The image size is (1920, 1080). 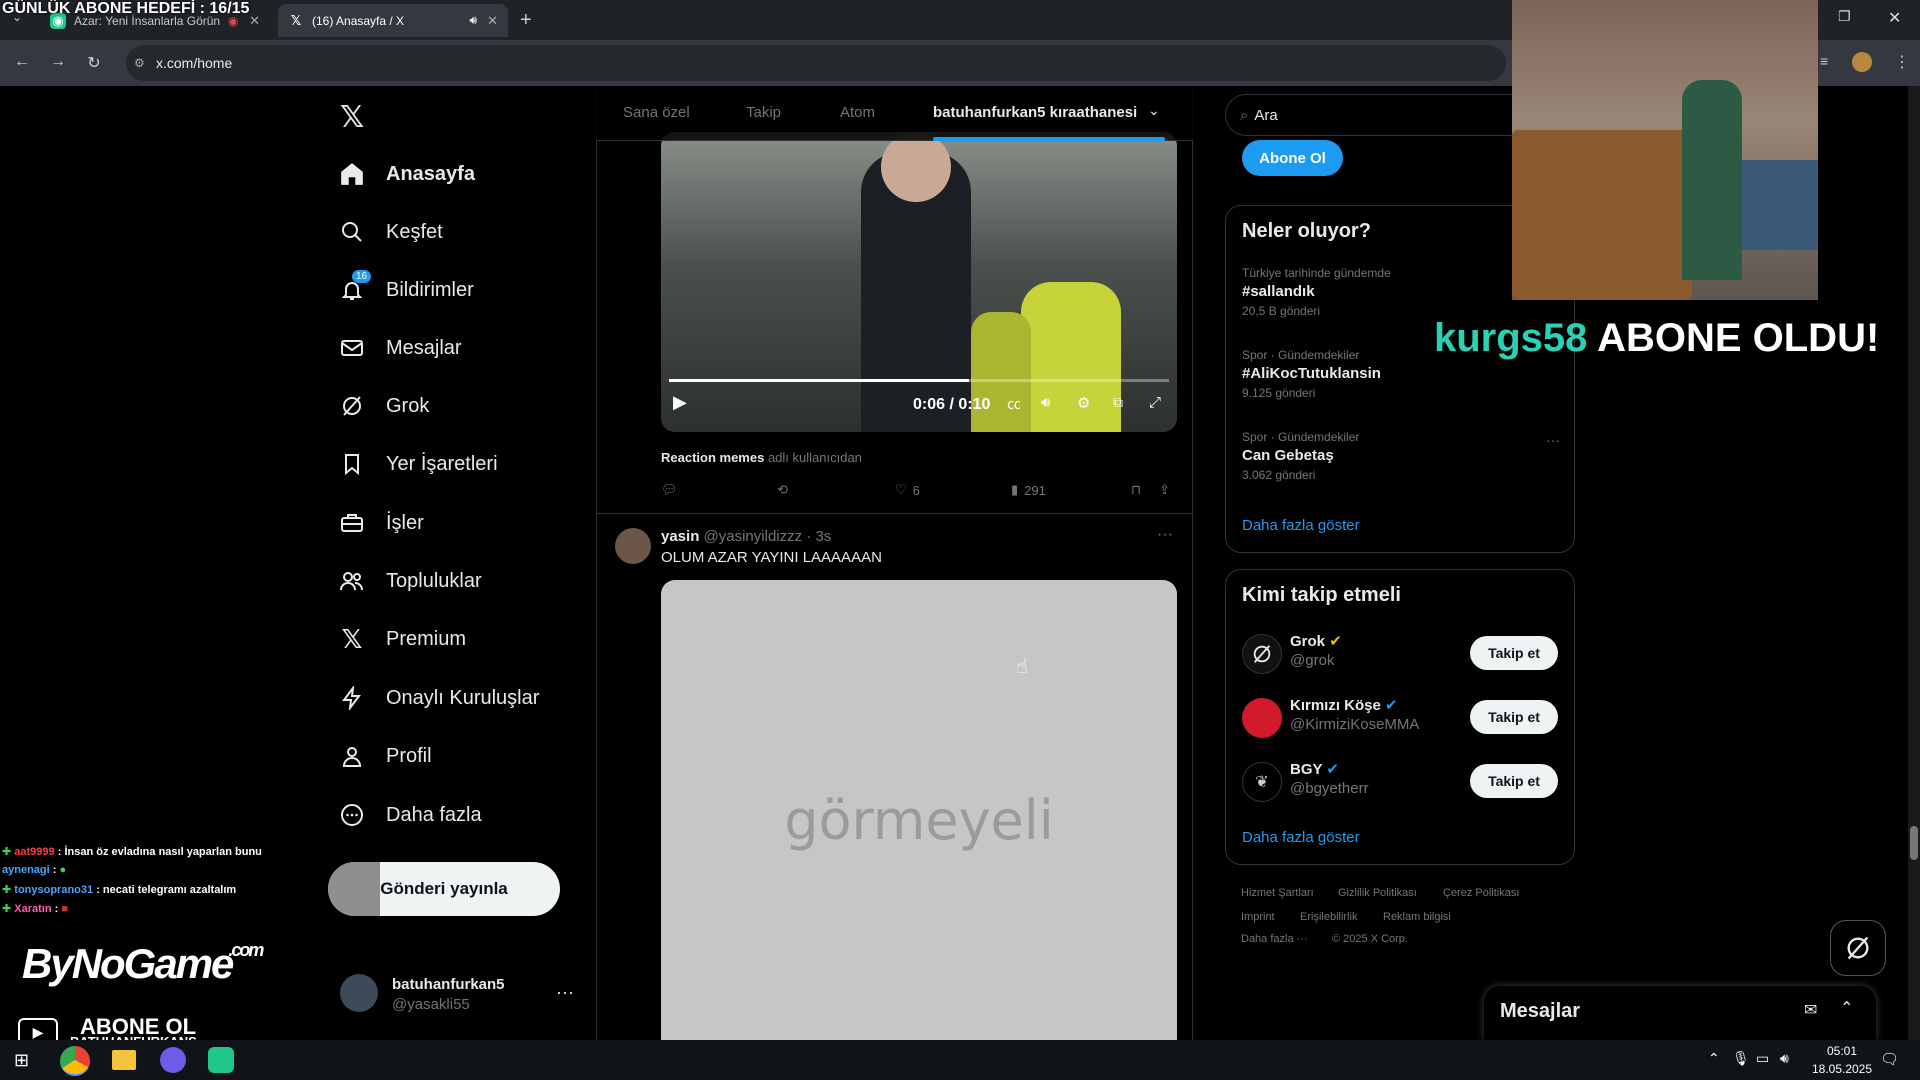 I want to click on nav-profile: Profil, so click(x=385, y=756).